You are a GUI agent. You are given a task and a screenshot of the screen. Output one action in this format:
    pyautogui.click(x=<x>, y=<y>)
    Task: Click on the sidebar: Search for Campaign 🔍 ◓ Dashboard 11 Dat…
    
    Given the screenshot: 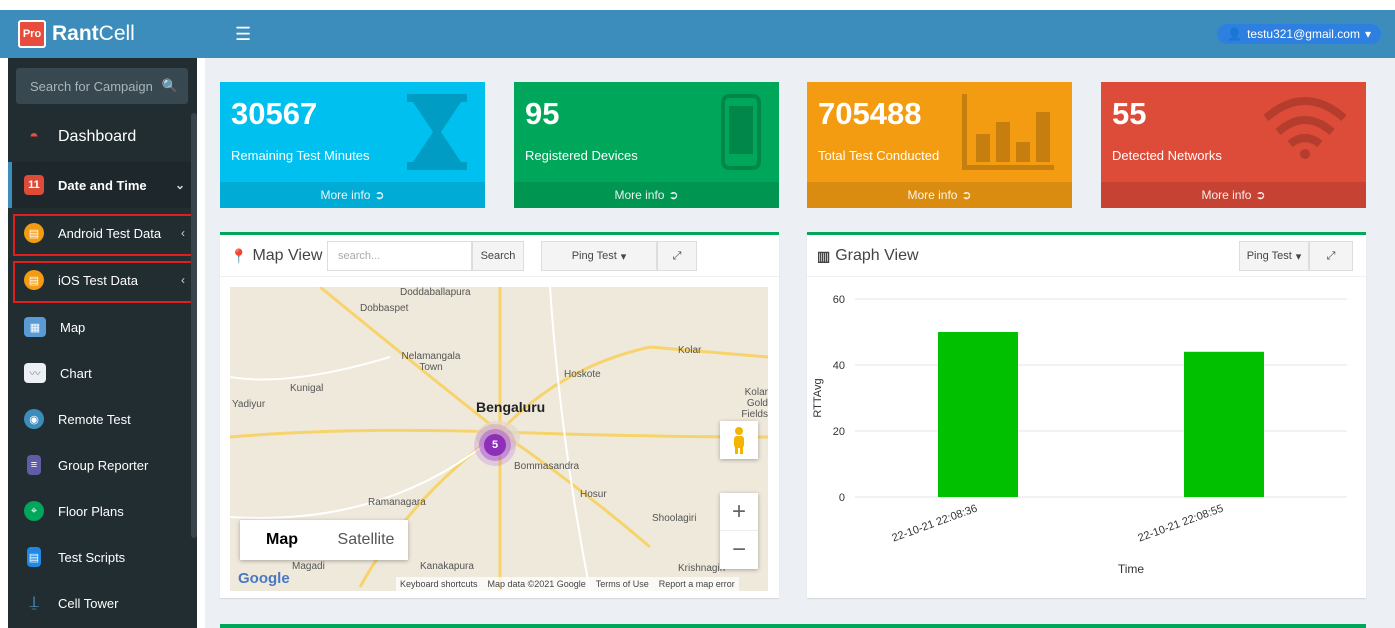 What is the action you would take?
    pyautogui.click(x=102, y=343)
    